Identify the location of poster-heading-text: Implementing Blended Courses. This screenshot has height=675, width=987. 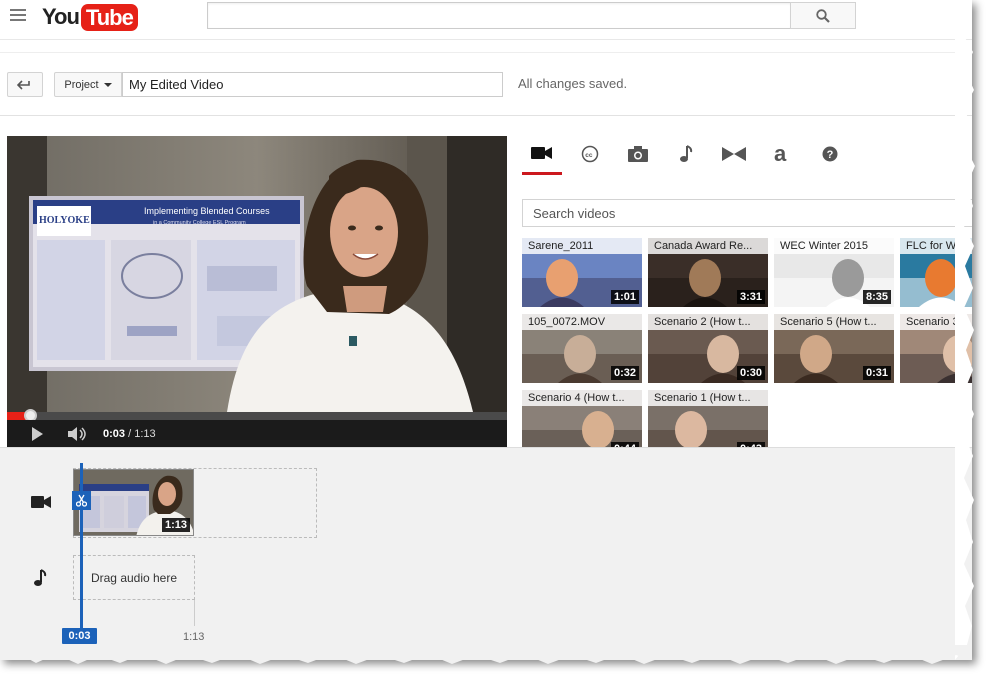
(207, 211).